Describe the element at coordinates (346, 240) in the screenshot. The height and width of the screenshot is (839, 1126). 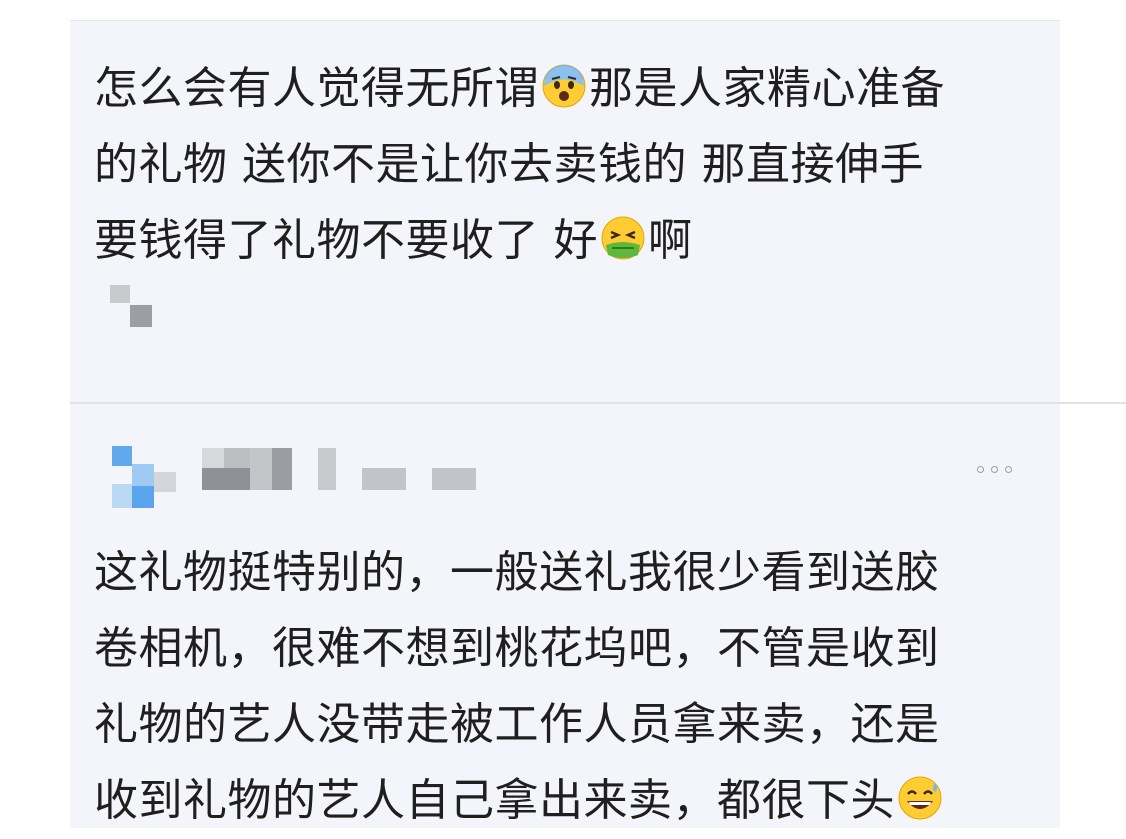
I see `comment-line: 要钱得了礼物不要收了 好` at that location.